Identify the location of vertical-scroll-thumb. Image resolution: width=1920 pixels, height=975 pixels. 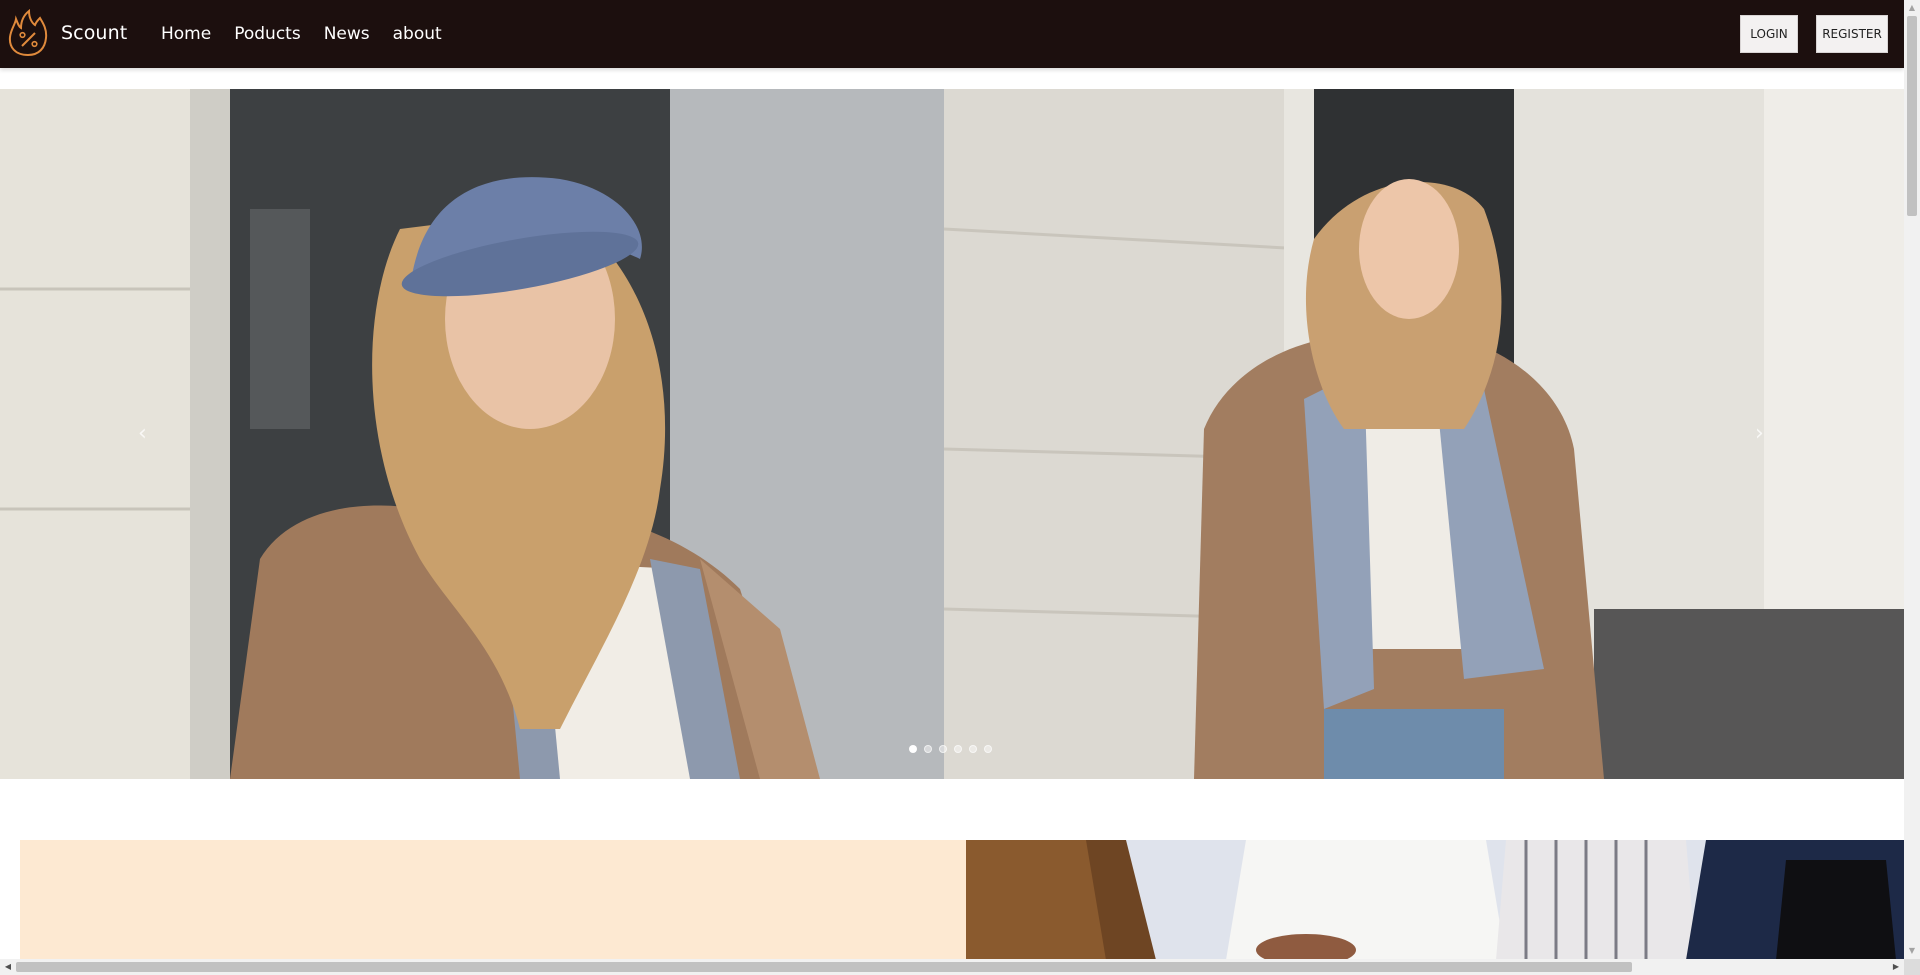
(1912, 116).